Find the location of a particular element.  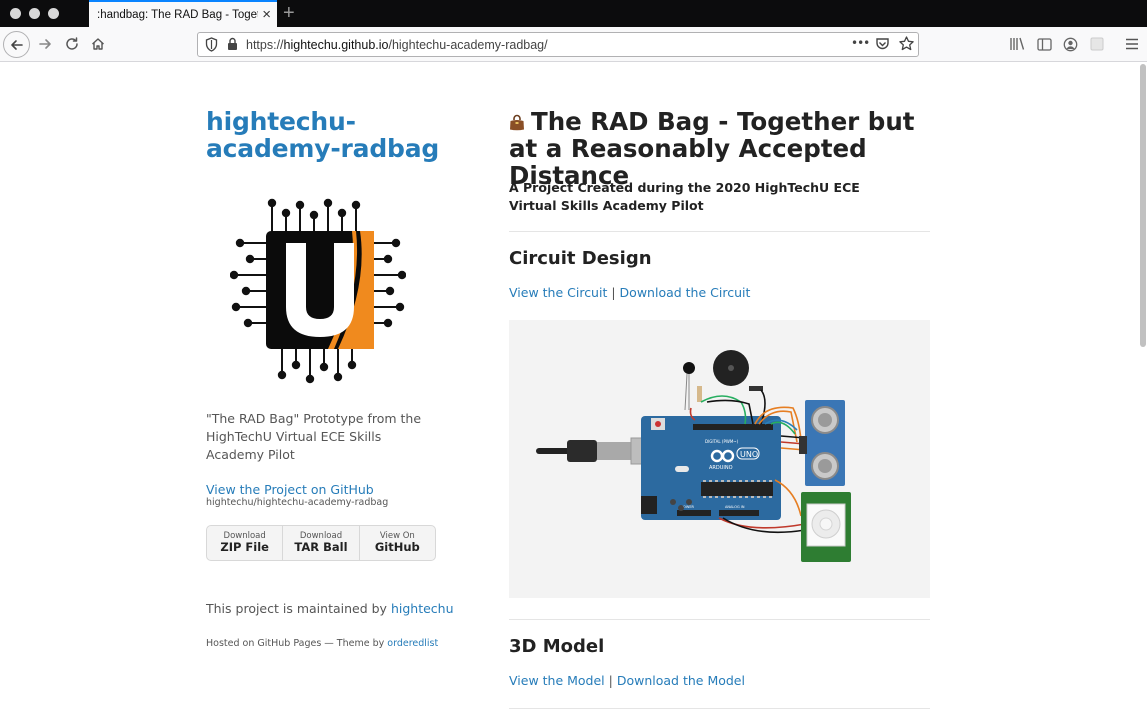

download-zip-label: ZIP File is located at coordinates (244, 547).